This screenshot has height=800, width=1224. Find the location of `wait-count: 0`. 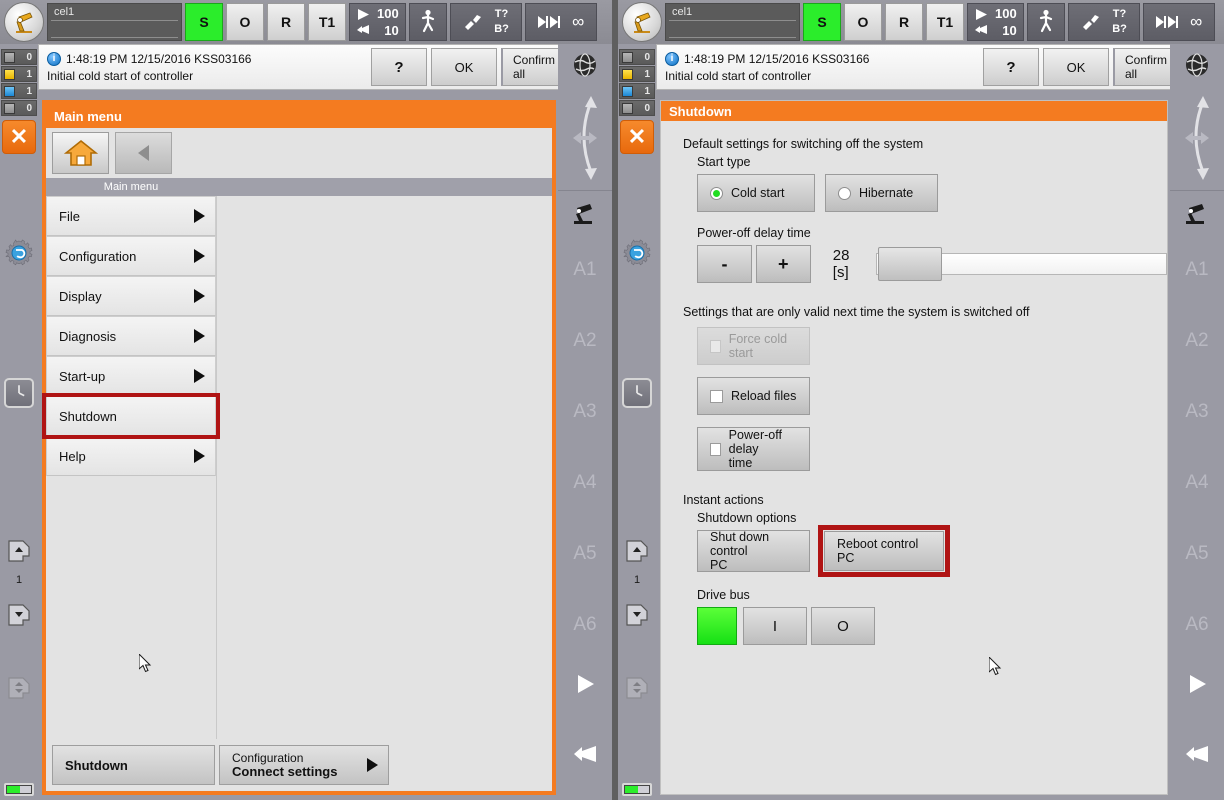

wait-count: 0 is located at coordinates (29, 108).